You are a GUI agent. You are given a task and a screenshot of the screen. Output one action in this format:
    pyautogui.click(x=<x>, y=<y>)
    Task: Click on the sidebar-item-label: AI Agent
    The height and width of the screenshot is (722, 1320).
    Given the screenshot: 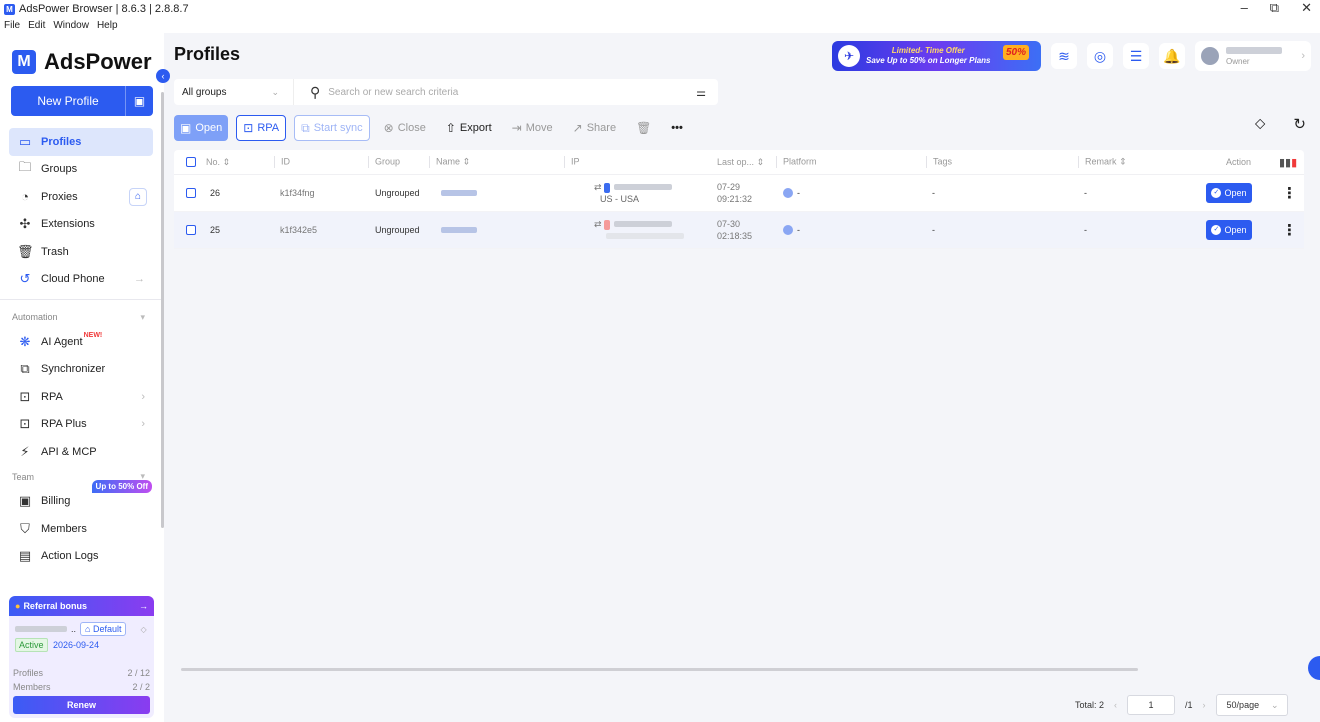 What is the action you would take?
    pyautogui.click(x=62, y=341)
    